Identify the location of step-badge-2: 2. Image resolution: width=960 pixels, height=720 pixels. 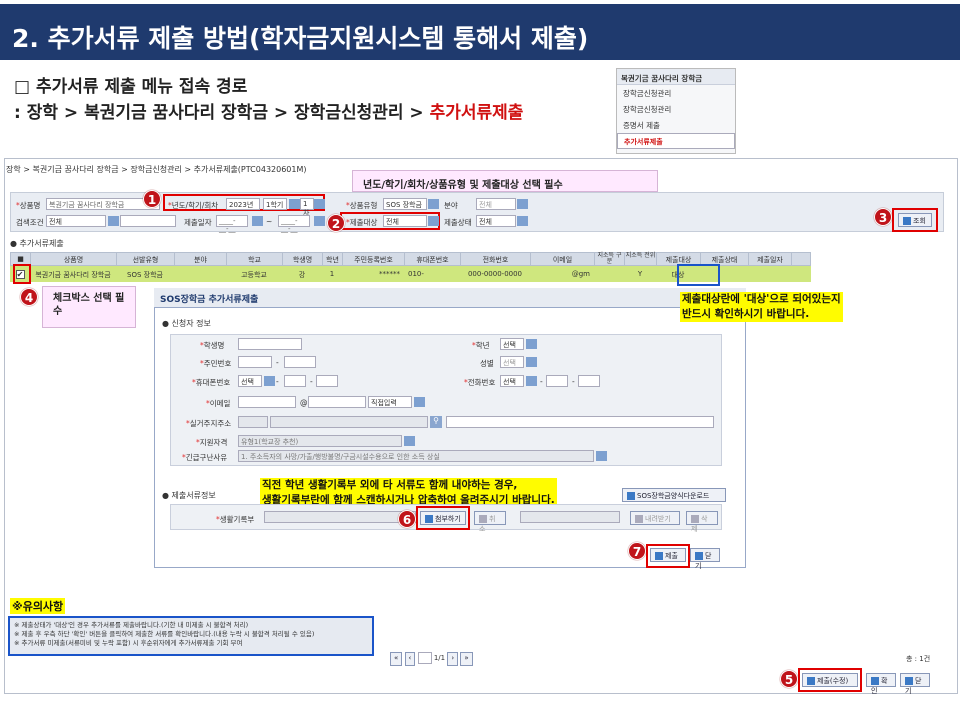
(336, 223).